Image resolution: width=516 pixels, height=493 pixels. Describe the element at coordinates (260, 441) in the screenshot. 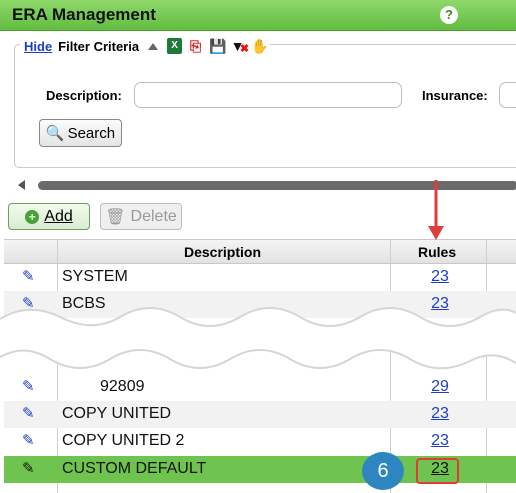

I see `table-row: ✎ COPY UNITED 2 23` at that location.